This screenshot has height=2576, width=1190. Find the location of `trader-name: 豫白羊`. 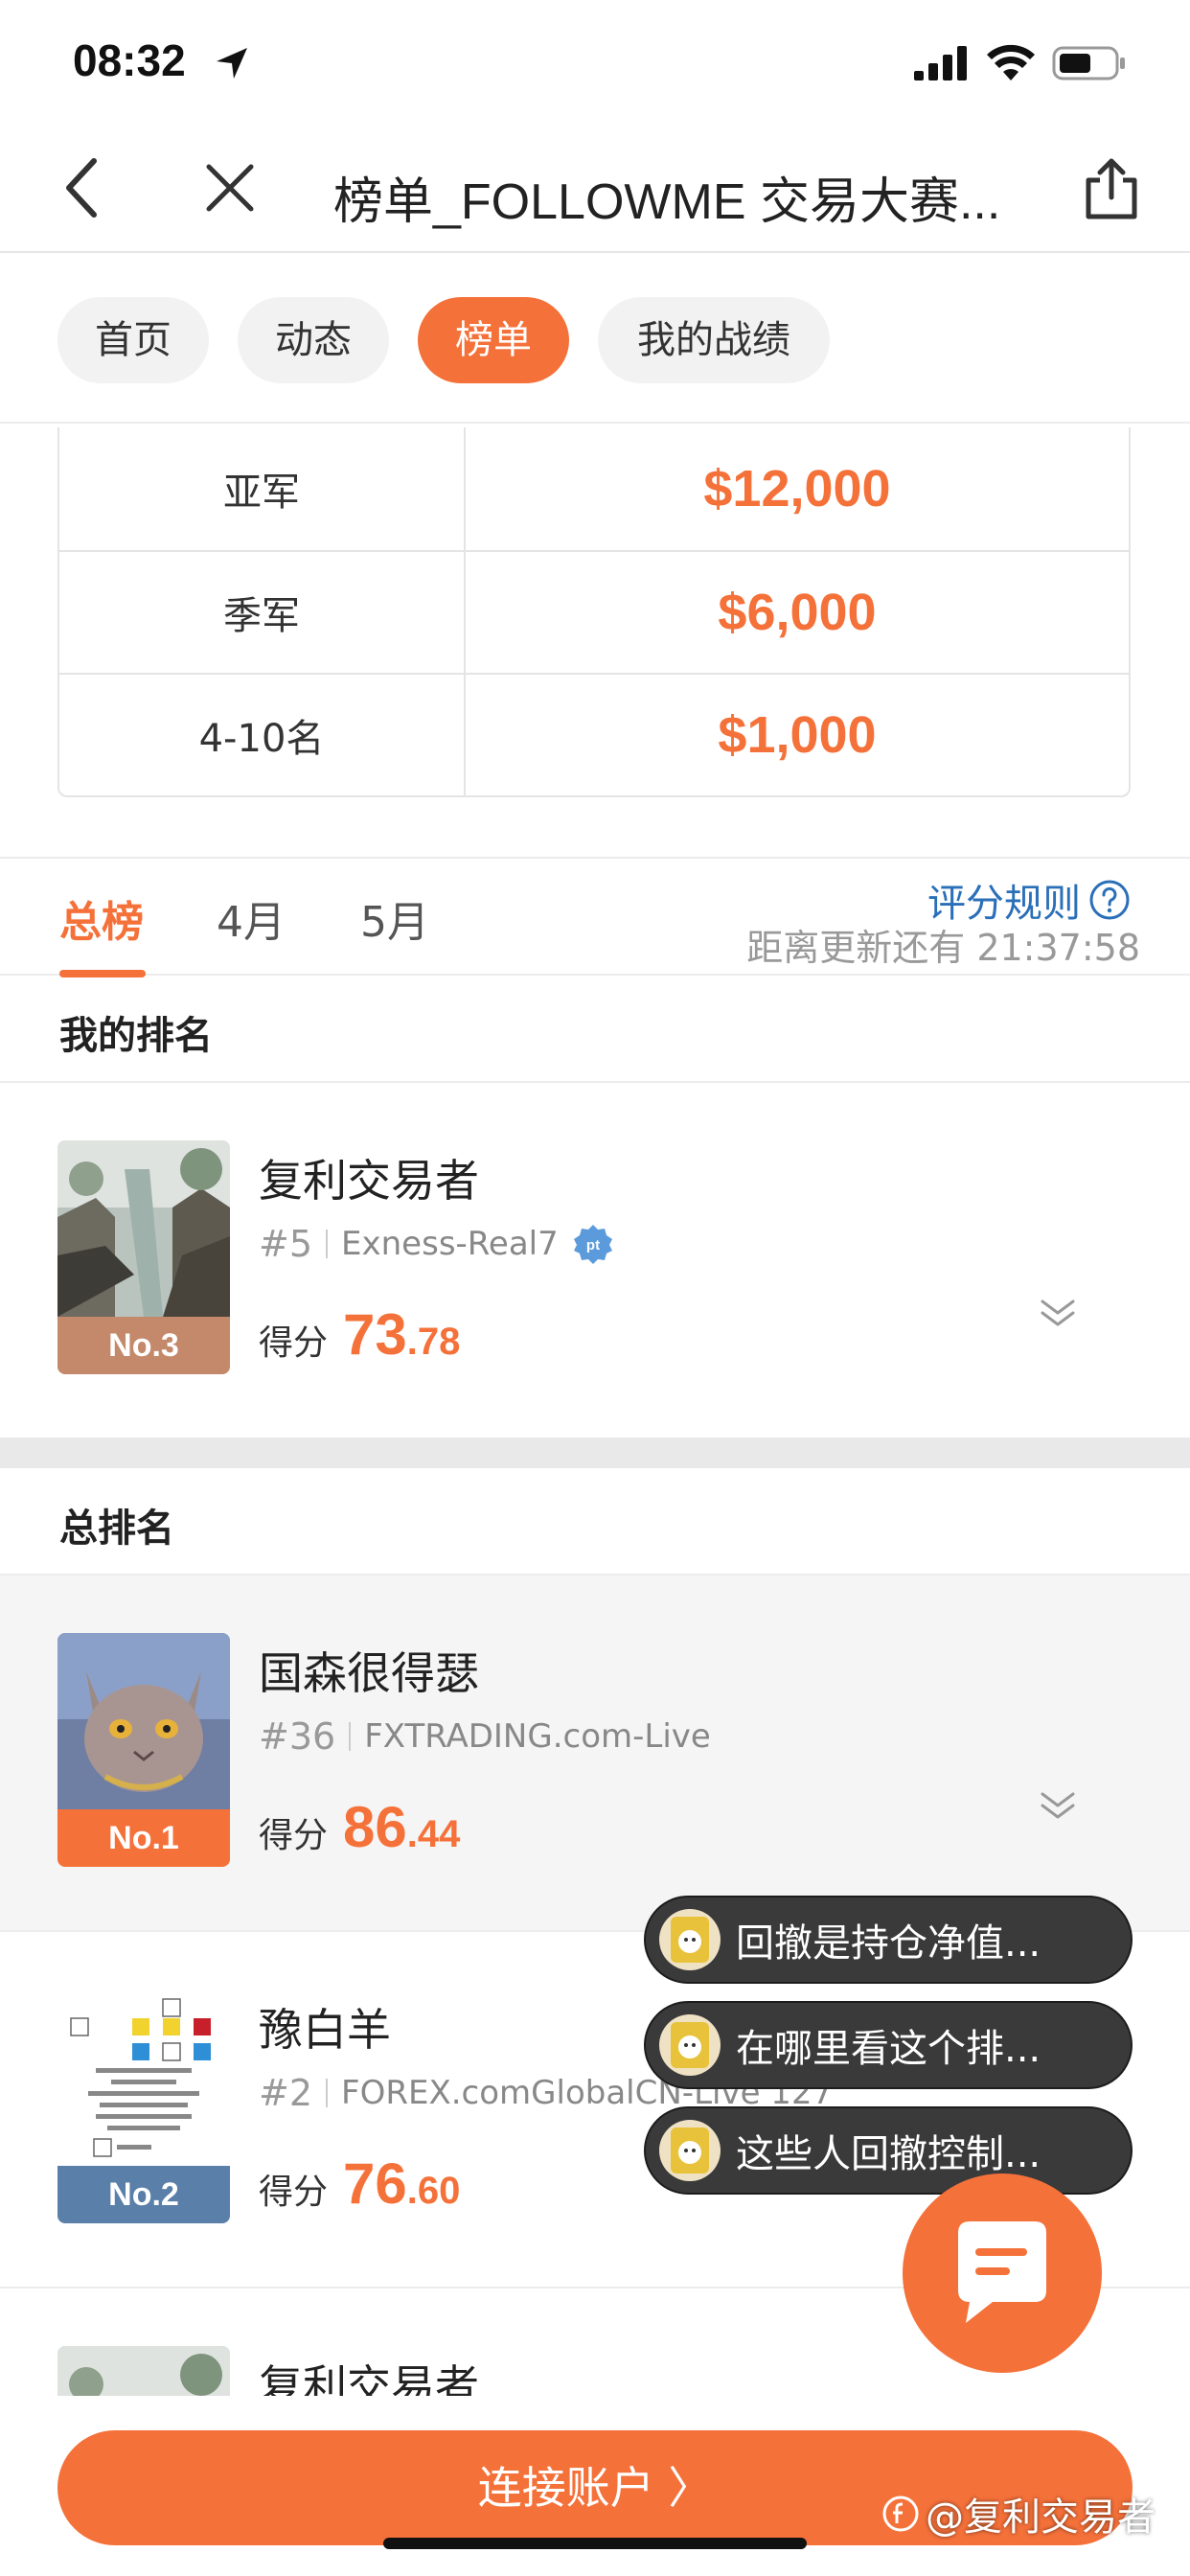

trader-name: 豫白羊 is located at coordinates (325, 2030).